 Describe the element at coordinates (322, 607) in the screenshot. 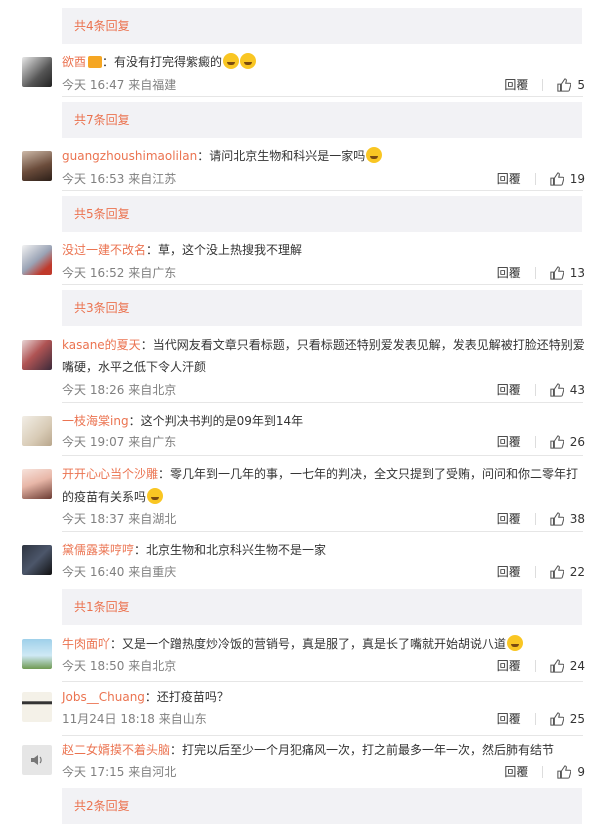

I see `more-replies-link: 共1条回复` at that location.